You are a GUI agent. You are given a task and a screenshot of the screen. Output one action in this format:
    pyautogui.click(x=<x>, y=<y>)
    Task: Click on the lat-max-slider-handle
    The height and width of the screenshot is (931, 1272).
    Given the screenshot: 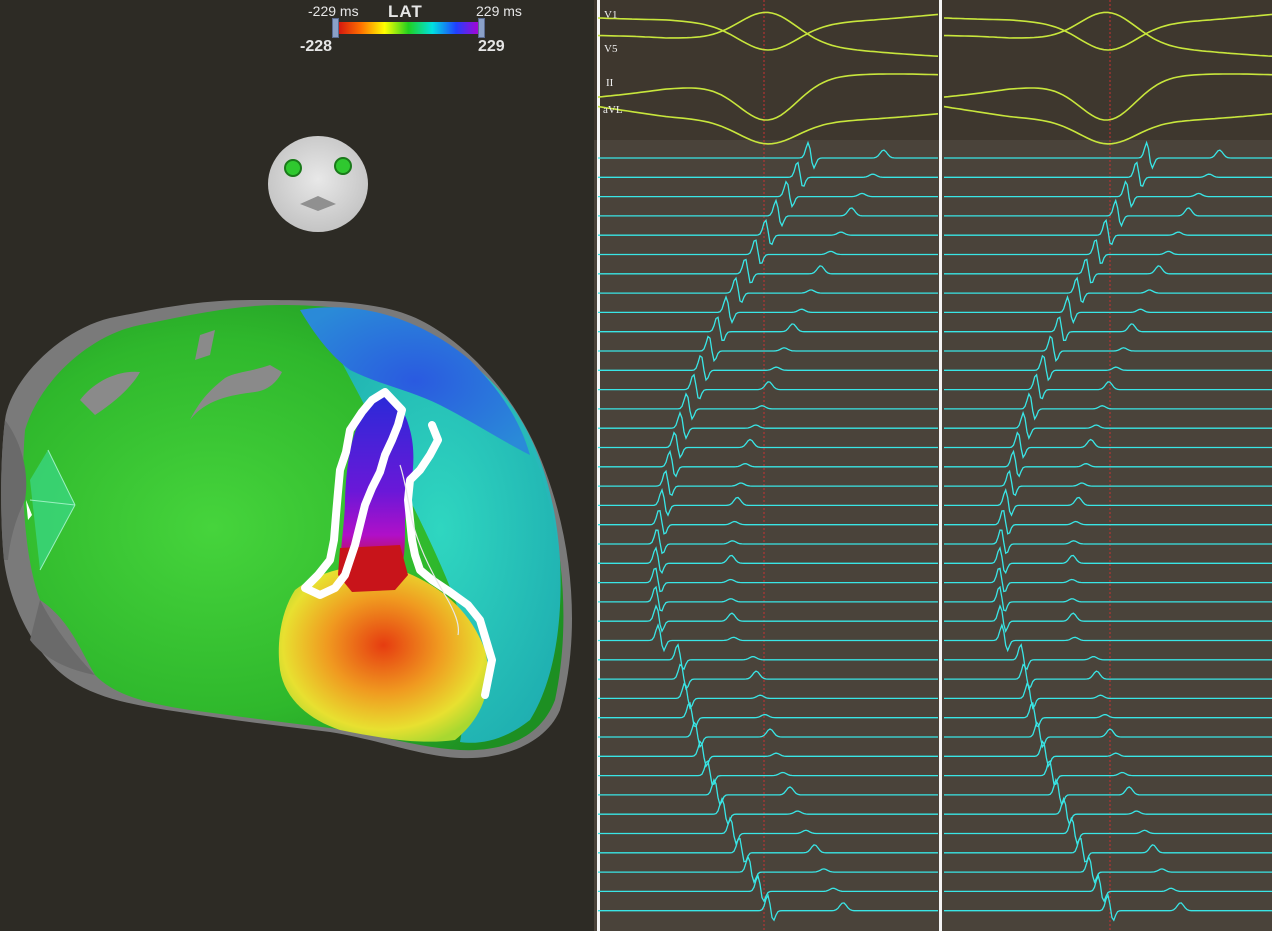 What is the action you would take?
    pyautogui.click(x=481, y=28)
    